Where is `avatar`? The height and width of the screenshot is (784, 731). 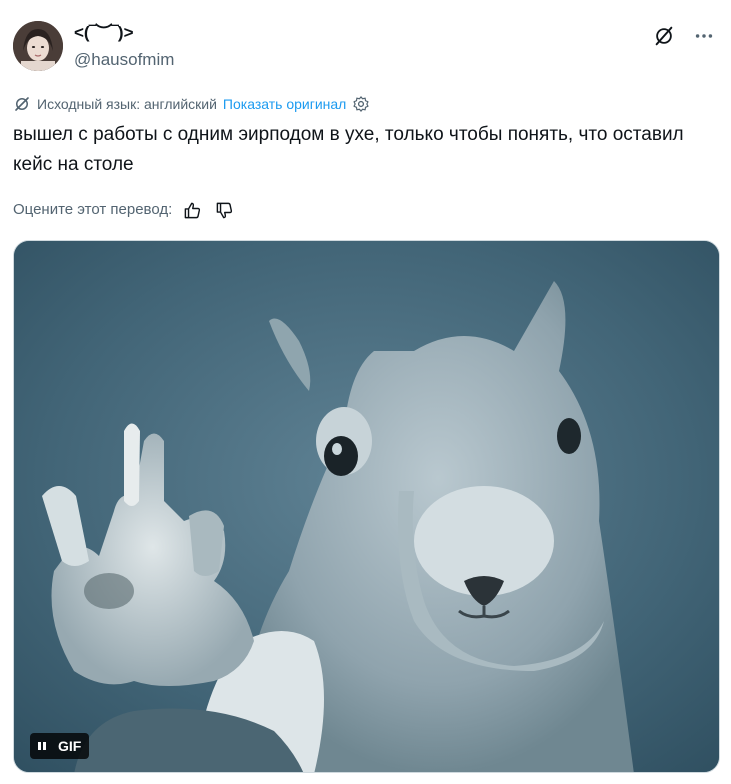 avatar is located at coordinates (38, 46).